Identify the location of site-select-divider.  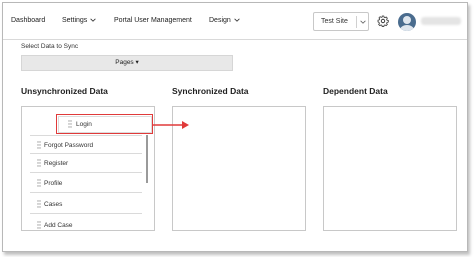
(356, 22).